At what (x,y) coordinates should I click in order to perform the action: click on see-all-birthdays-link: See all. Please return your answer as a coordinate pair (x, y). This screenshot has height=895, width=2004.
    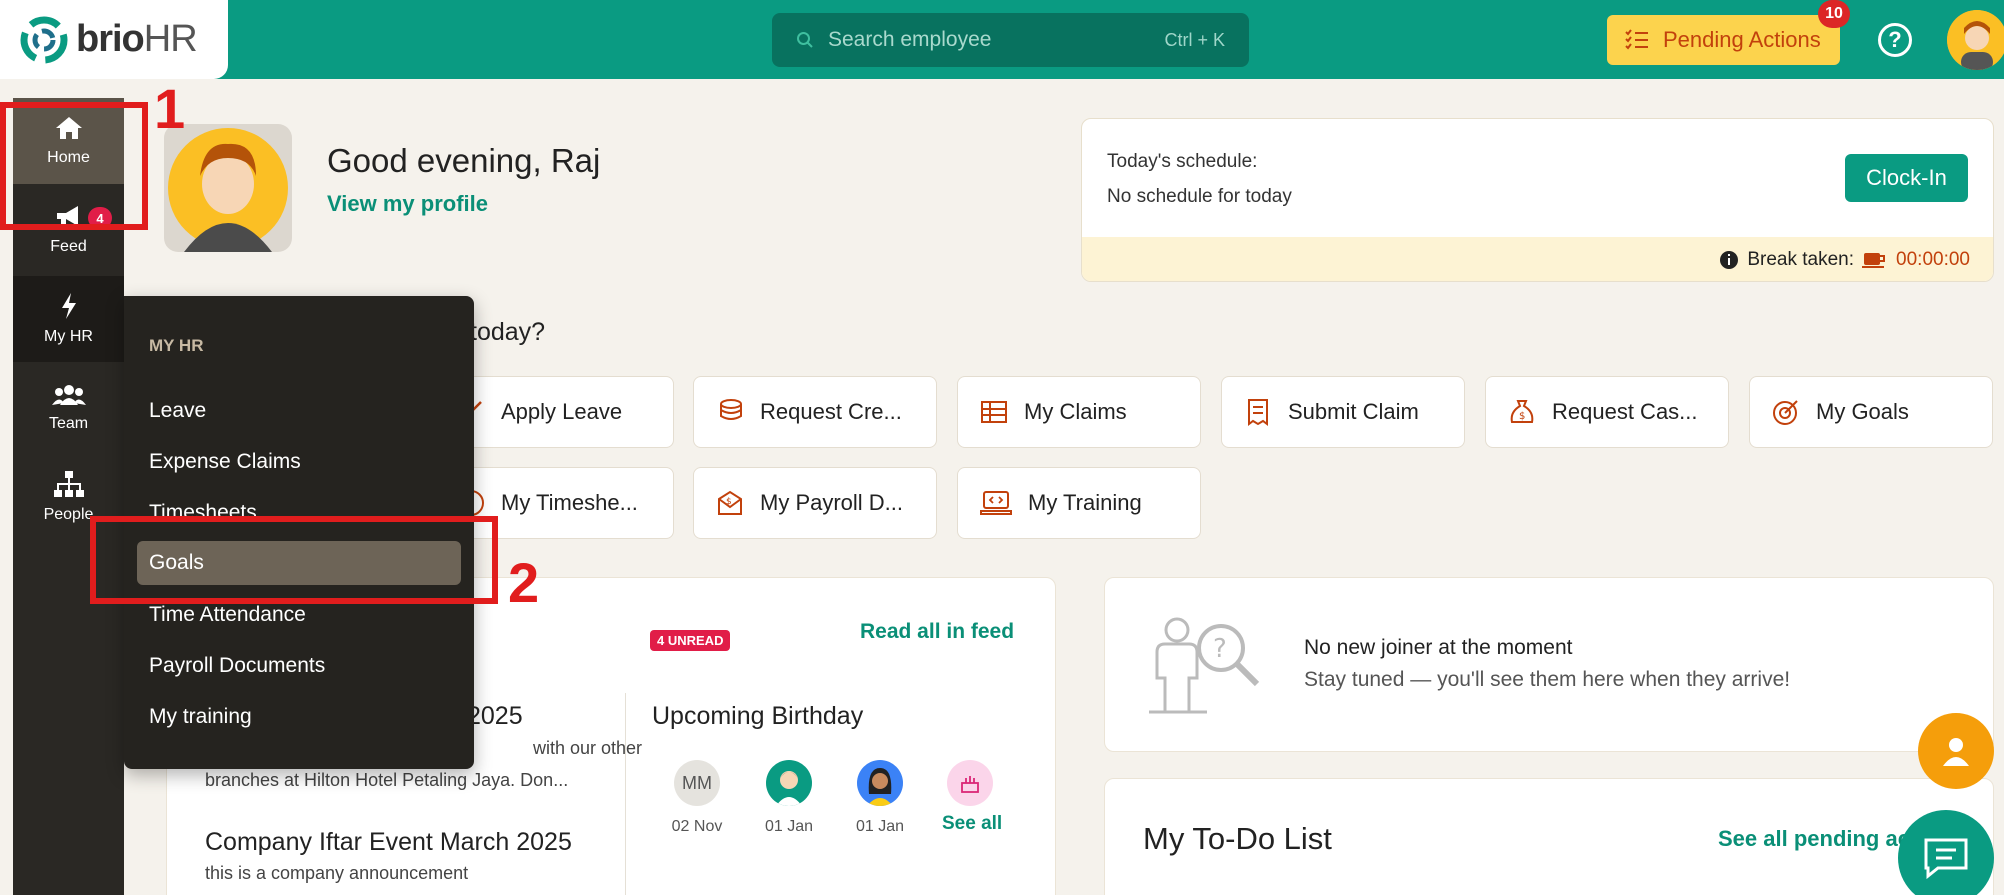
    Looking at the image, I should click on (972, 824).